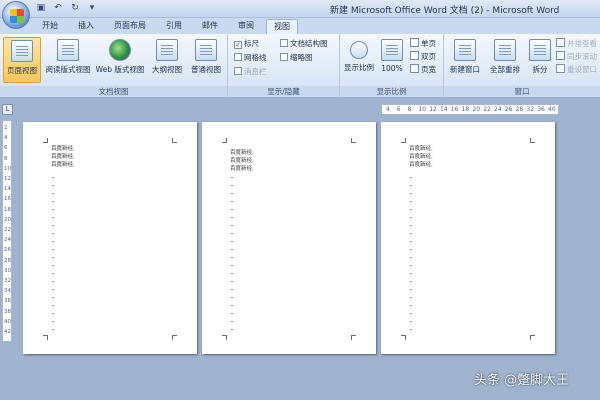 The height and width of the screenshot is (400, 600). What do you see at coordinates (7, 209) in the screenshot?
I see `ruler-tick: 18` at bounding box center [7, 209].